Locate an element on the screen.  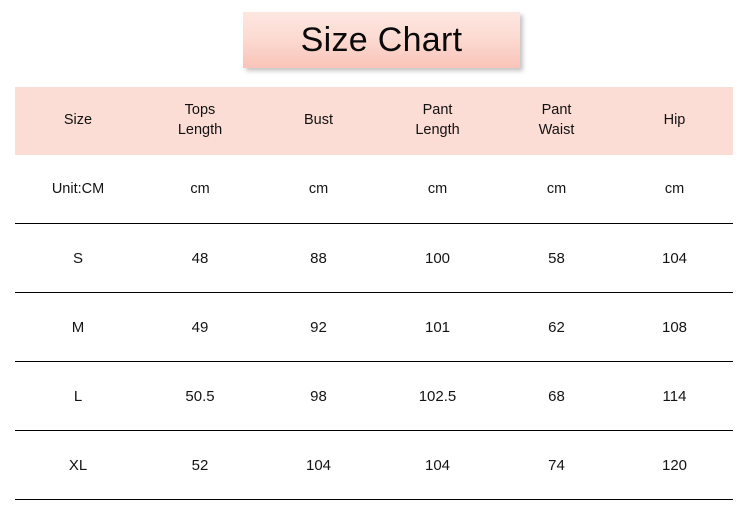
table-cell: 68 is located at coordinates (556, 396).